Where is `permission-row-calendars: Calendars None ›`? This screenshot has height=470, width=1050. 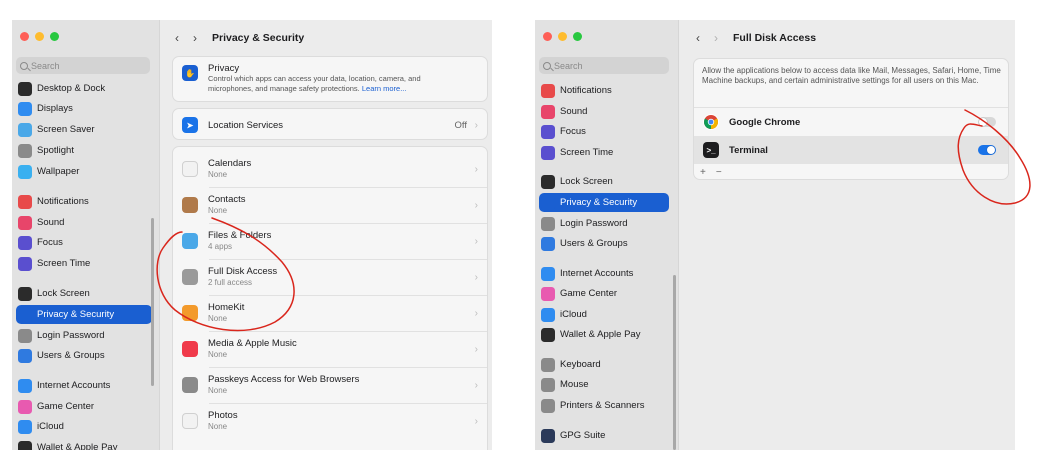
permission-row-calendars: Calendars None › is located at coordinates (330, 169).